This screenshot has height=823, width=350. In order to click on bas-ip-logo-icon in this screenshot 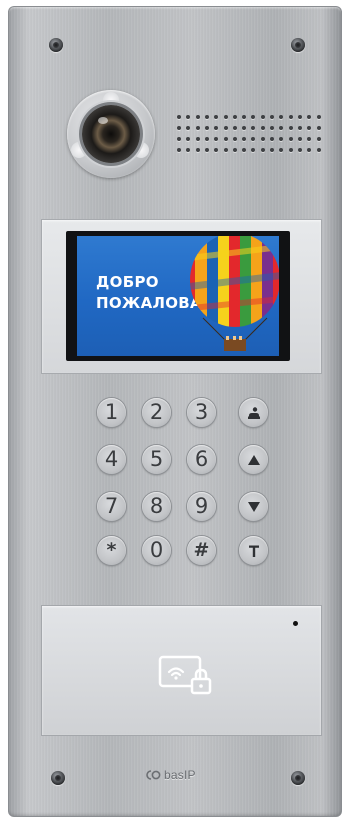, I will do `click(153, 775)`.